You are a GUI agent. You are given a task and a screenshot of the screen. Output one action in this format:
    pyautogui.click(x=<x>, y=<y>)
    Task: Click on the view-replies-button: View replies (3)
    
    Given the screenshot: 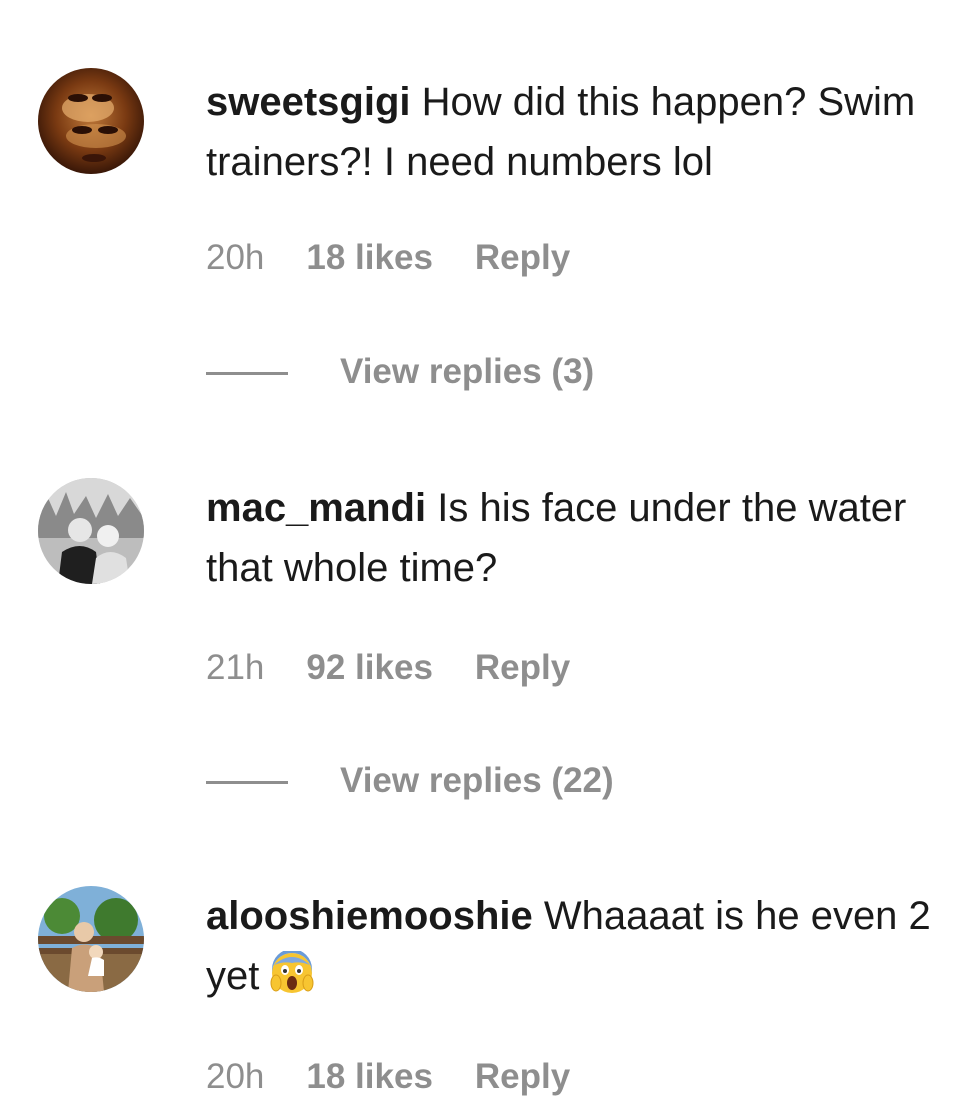 What is the action you would take?
    pyautogui.click(x=400, y=372)
    